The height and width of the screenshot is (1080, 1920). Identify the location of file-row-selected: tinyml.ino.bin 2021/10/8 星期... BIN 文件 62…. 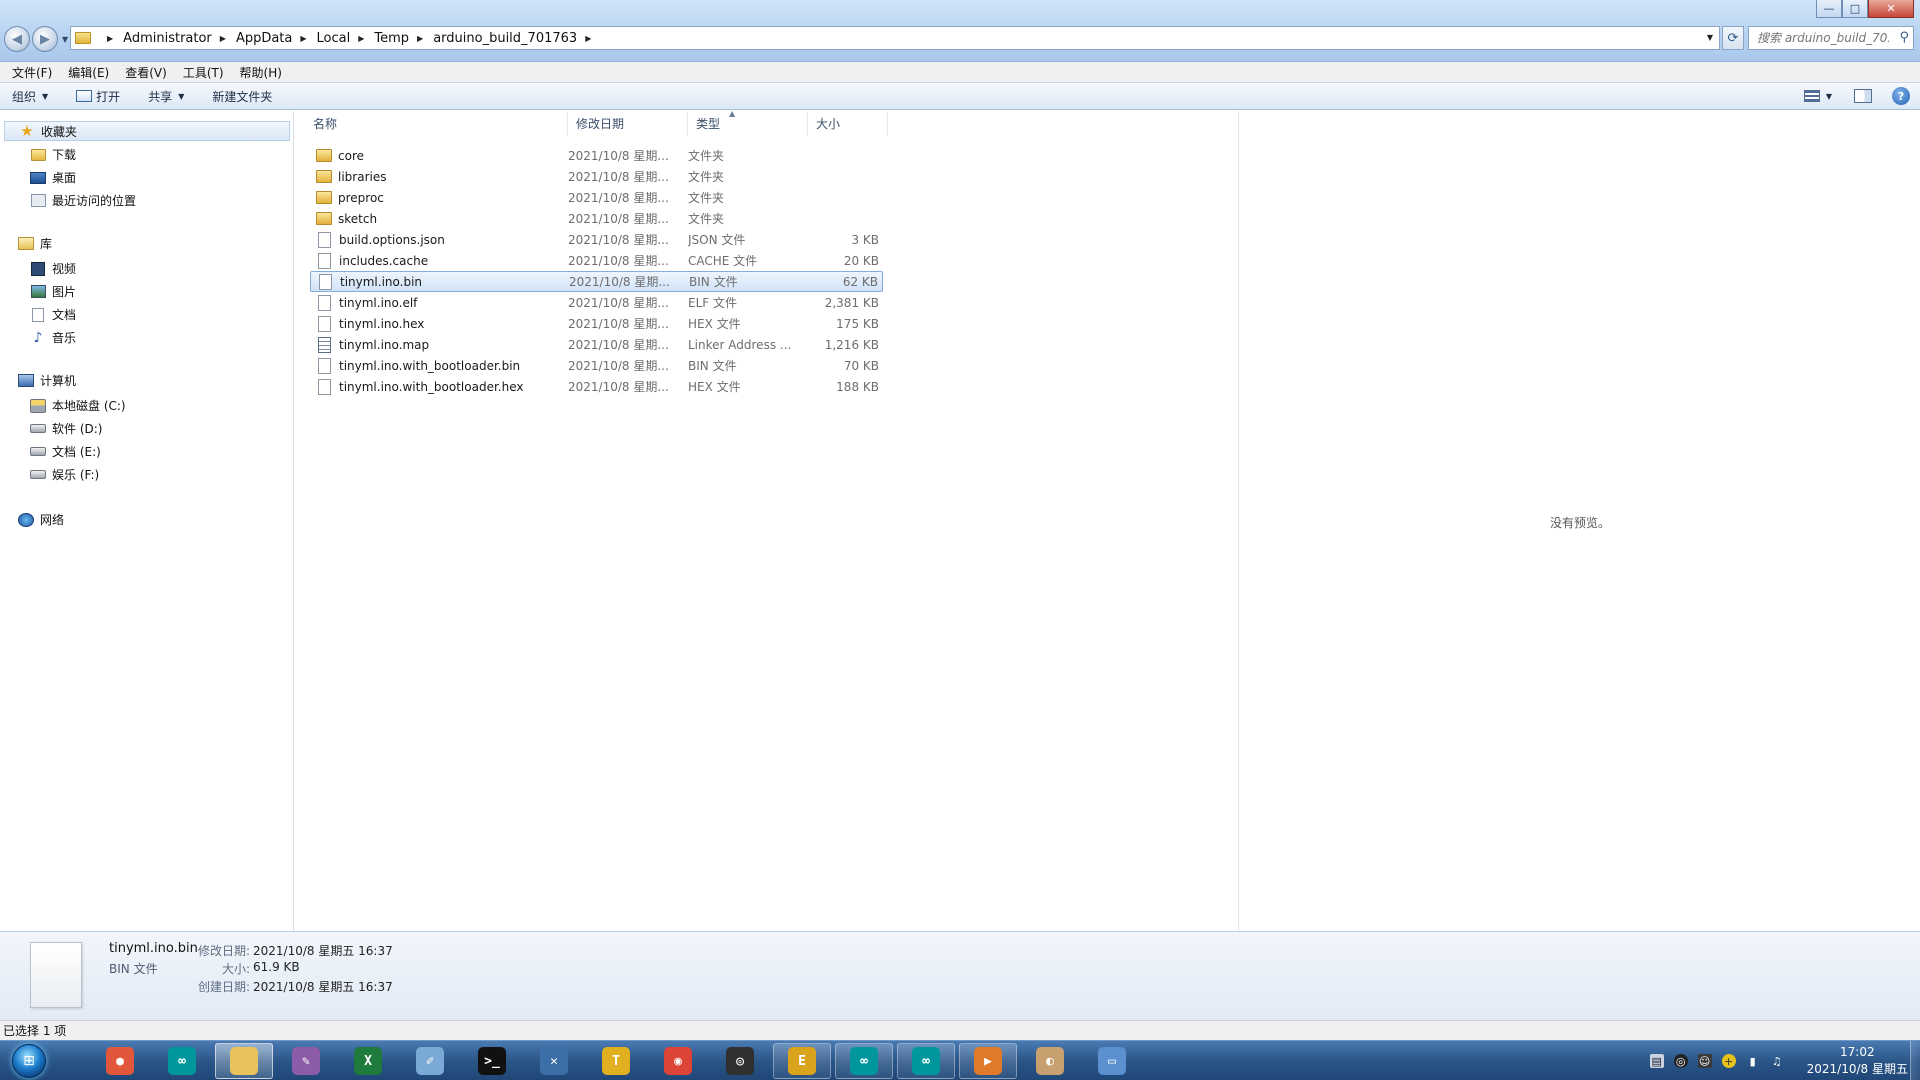
(596, 281).